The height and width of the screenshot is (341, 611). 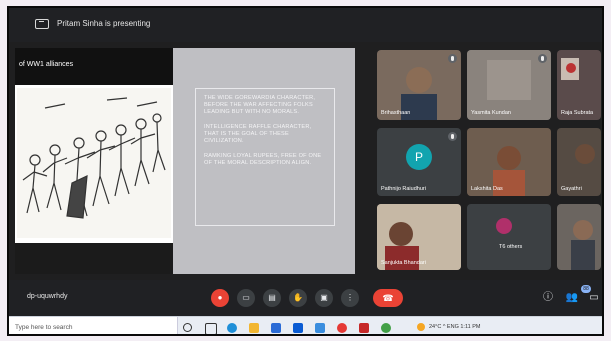 I want to click on chrome-icon, so click(x=342, y=328).